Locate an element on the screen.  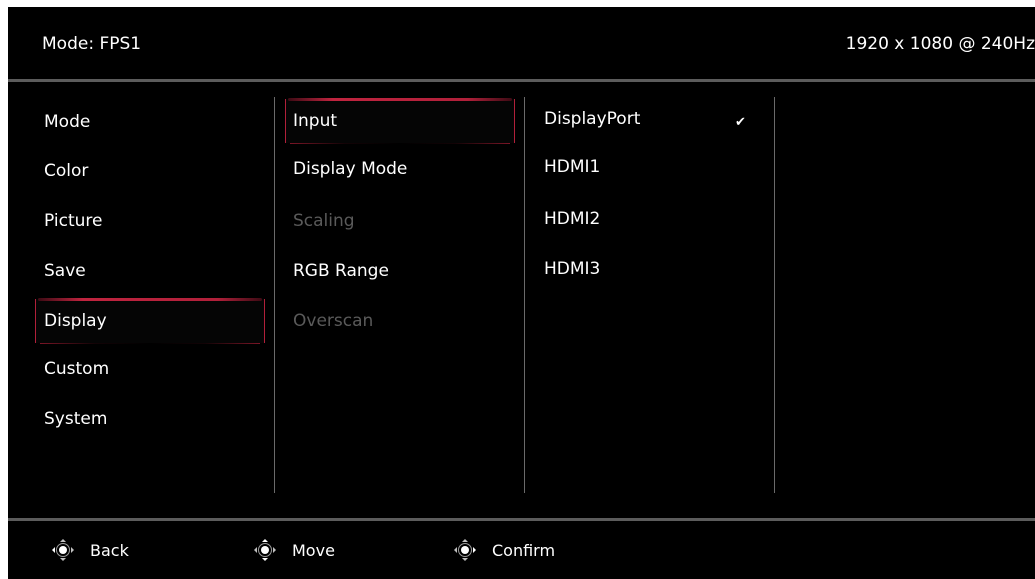
footer-back: Back is located at coordinates (90, 550).